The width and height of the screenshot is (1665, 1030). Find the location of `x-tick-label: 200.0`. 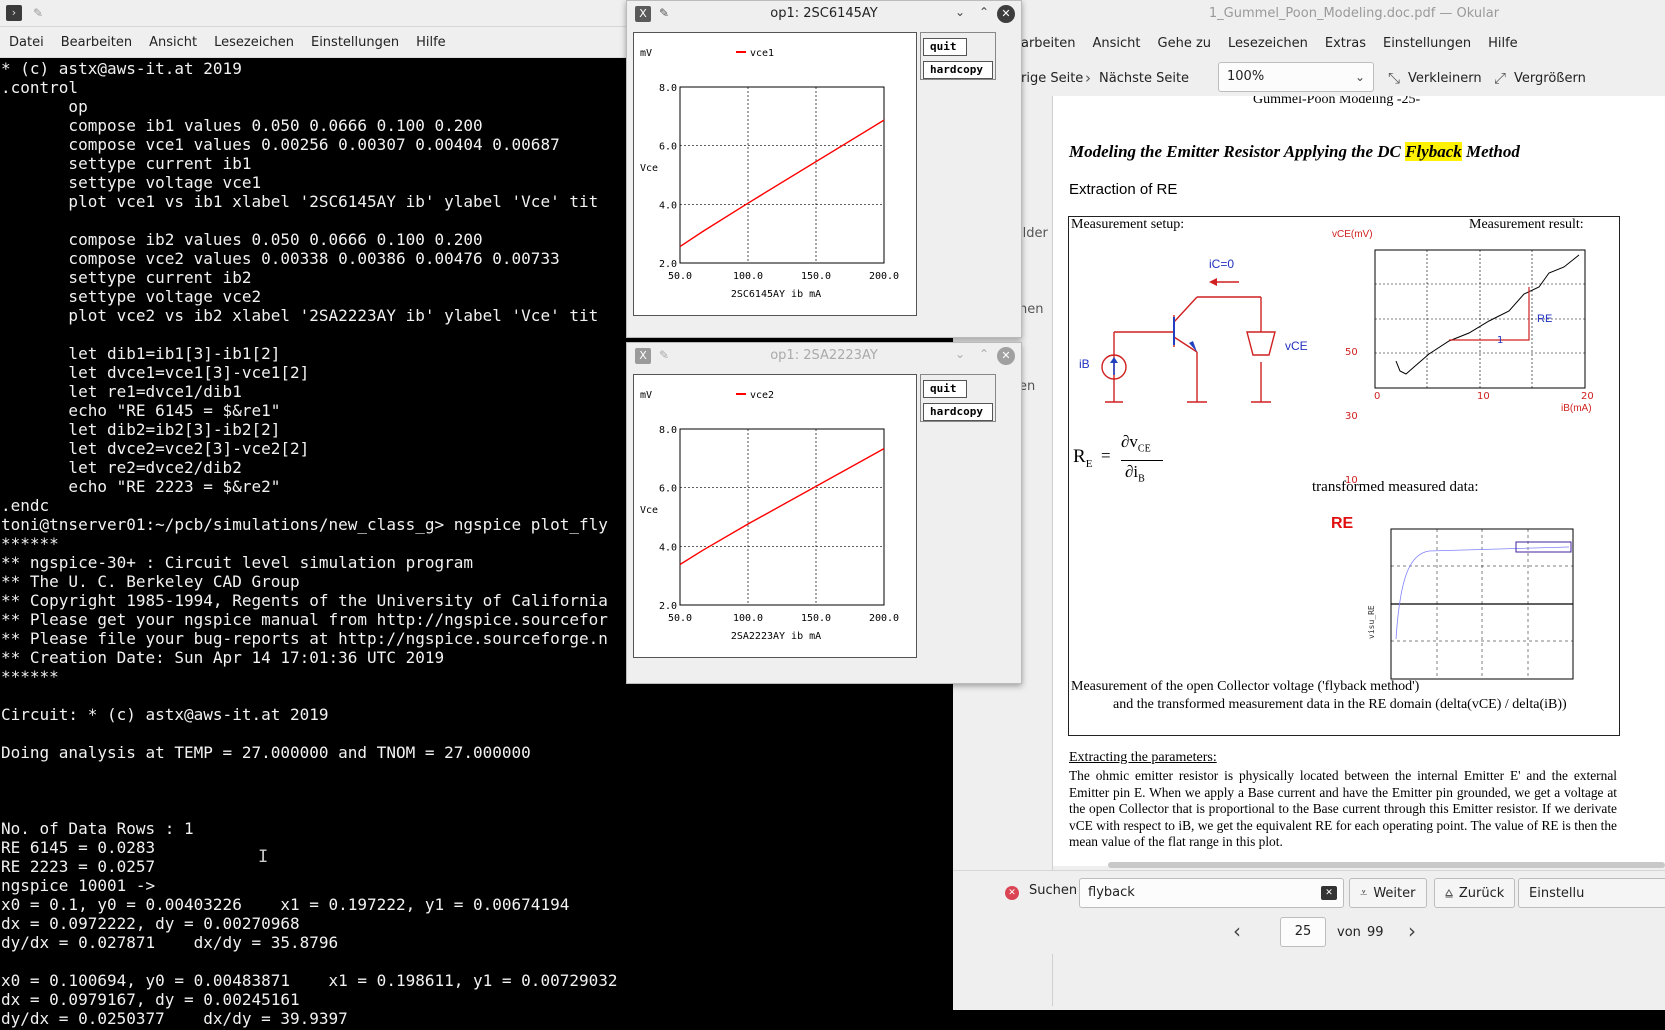

x-tick-label: 200.0 is located at coordinates (884, 276).